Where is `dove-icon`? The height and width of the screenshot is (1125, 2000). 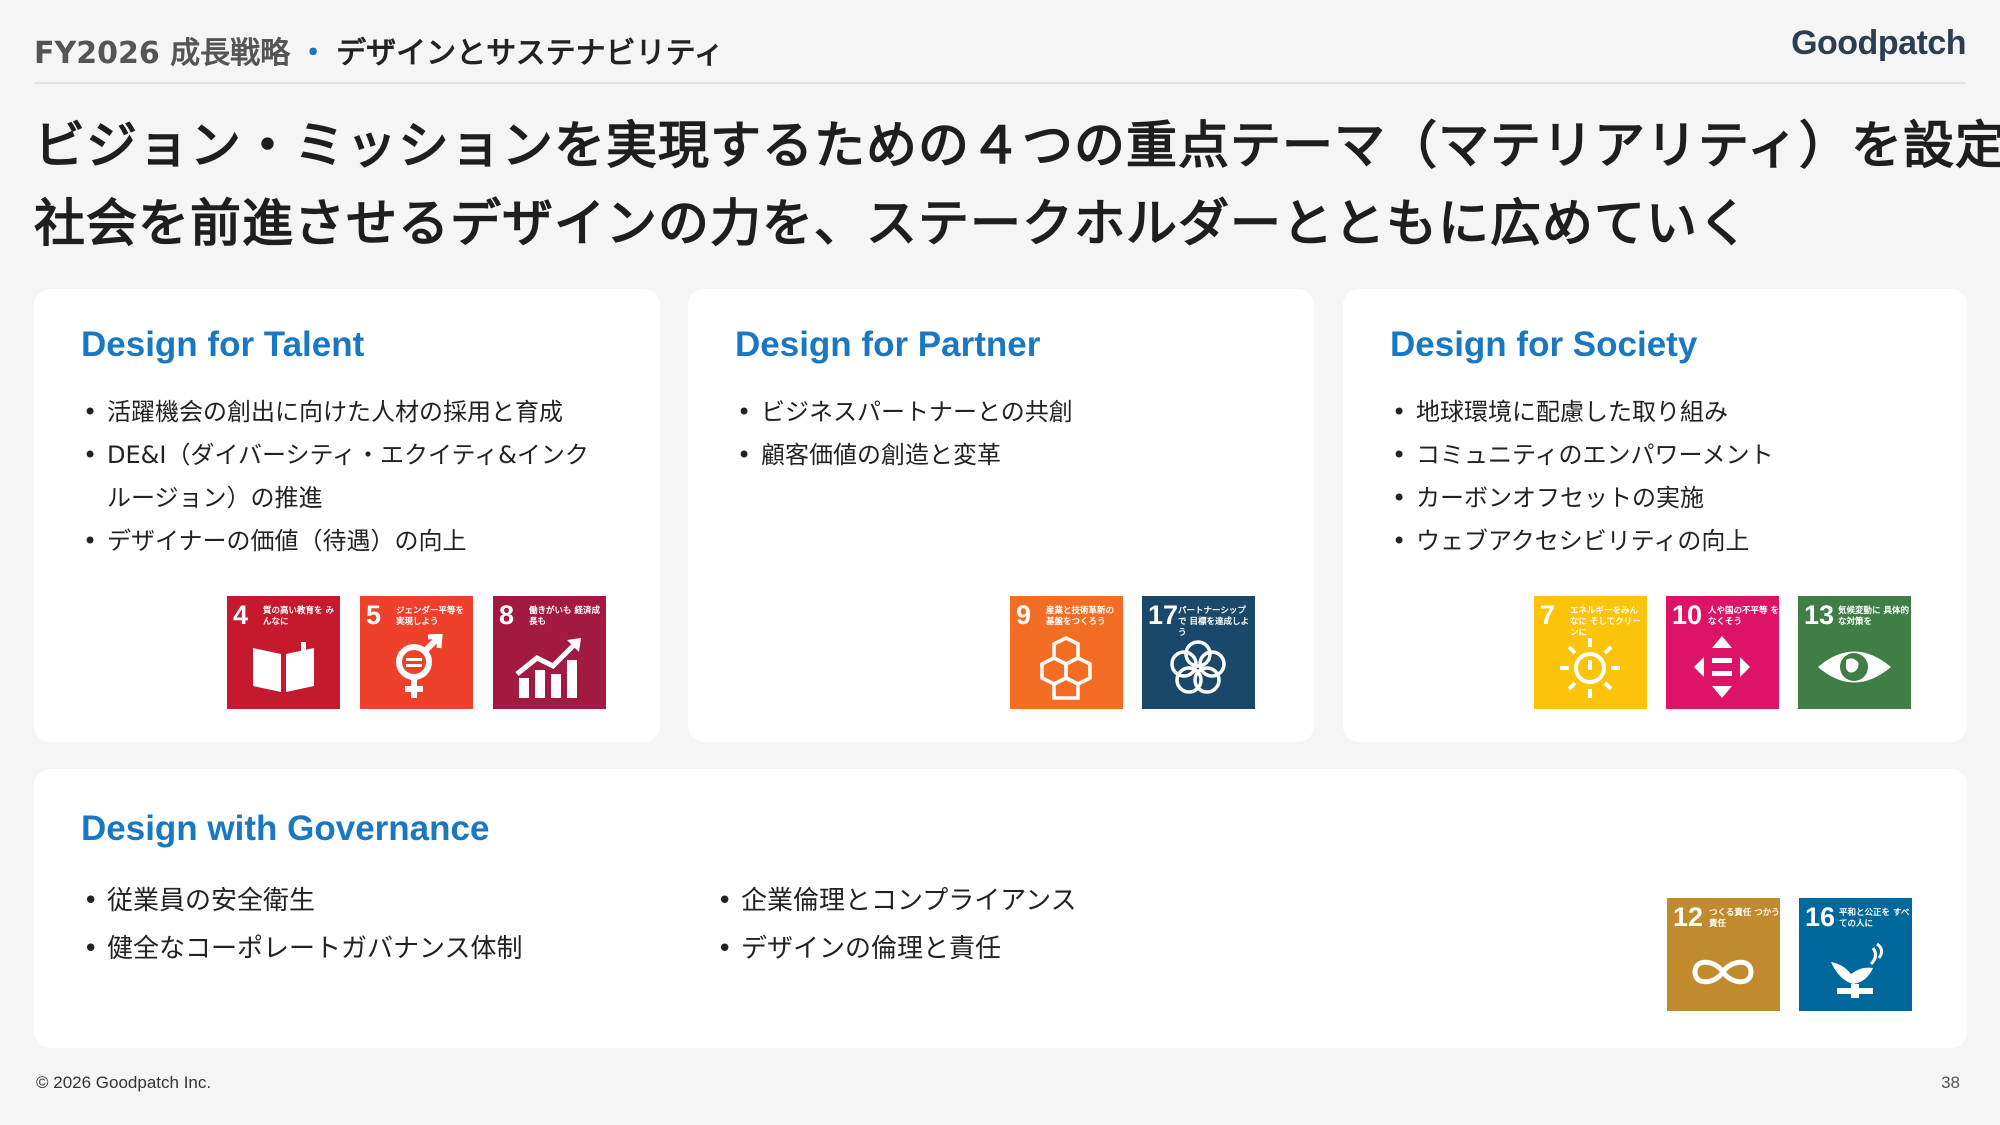
dove-icon is located at coordinates (1857, 970).